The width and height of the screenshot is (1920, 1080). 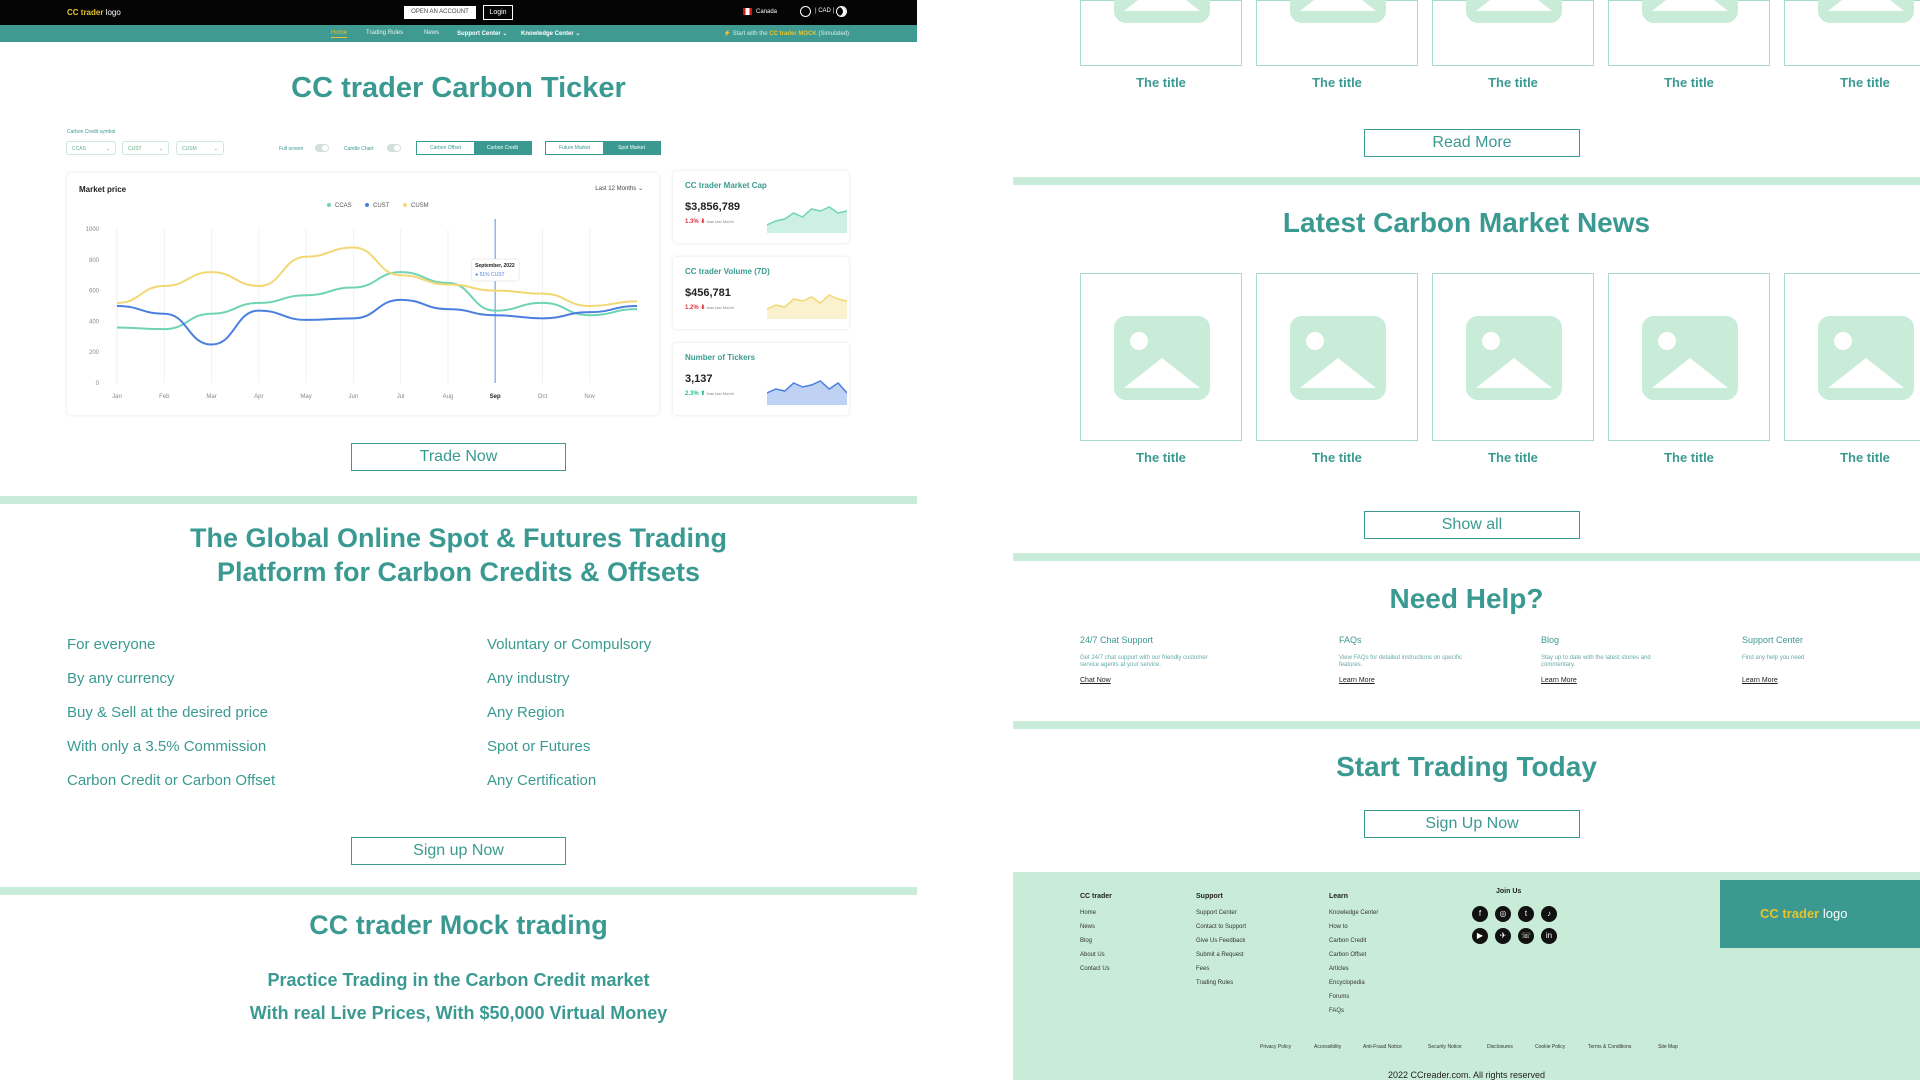 I want to click on symbol-select-2-value: CUST, so click(x=135, y=149).